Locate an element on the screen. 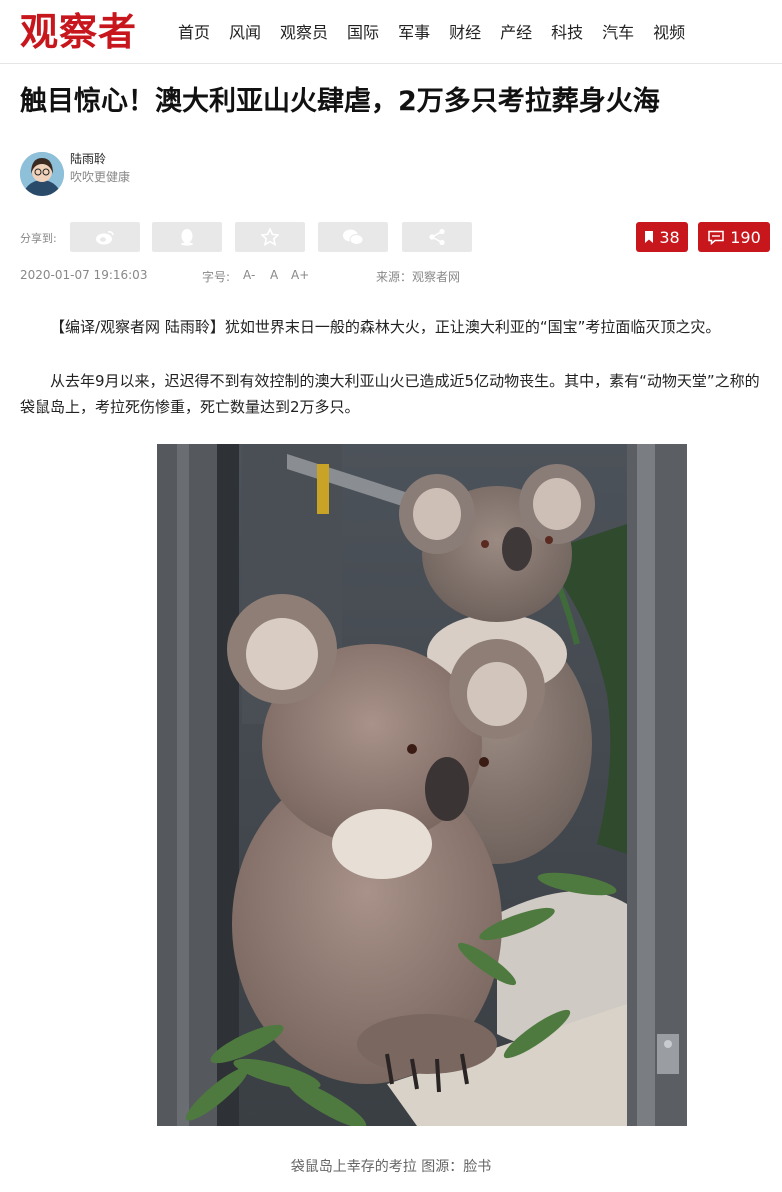  site-logo: 观察者 is located at coordinates (78, 32).